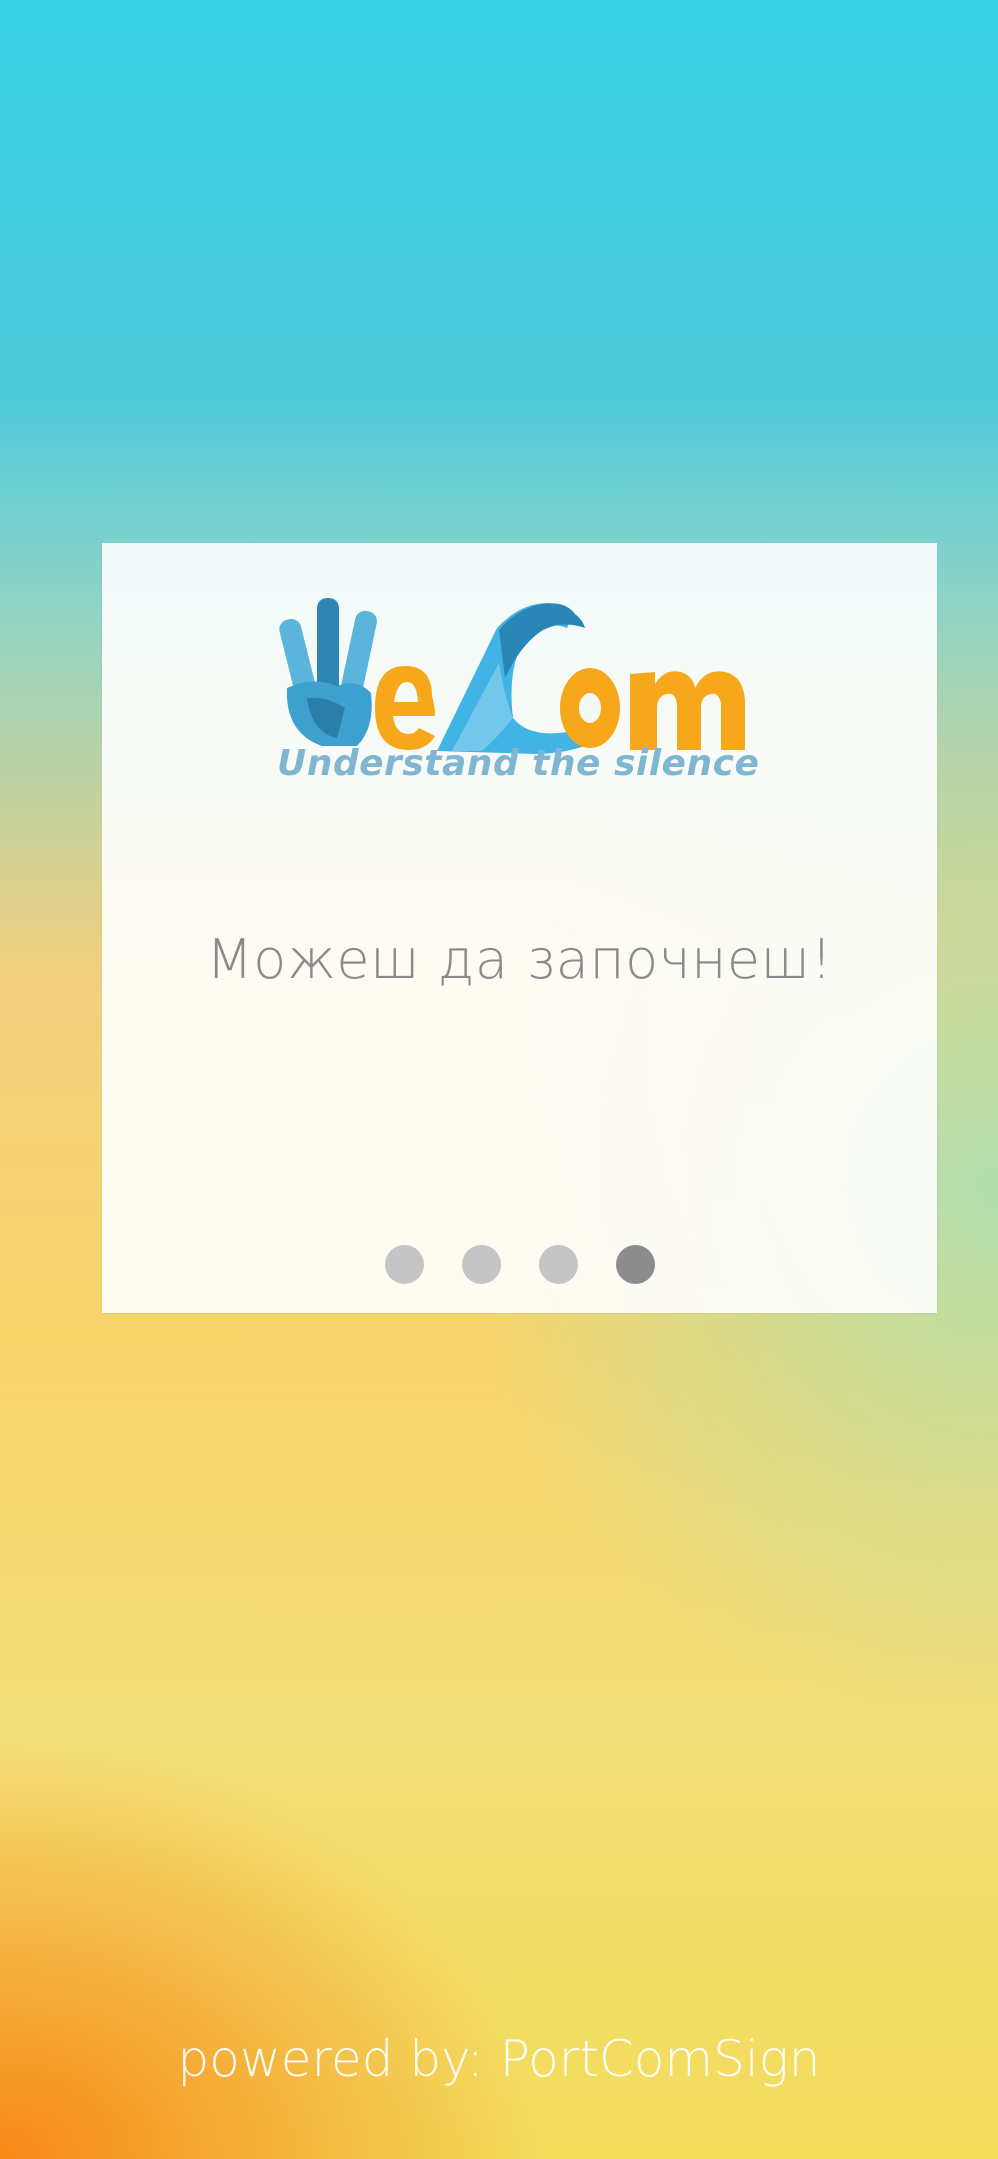 This screenshot has height=2159, width=998. Describe the element at coordinates (512, 676) in the screenshot. I see `wecom-logo-graphic` at that location.